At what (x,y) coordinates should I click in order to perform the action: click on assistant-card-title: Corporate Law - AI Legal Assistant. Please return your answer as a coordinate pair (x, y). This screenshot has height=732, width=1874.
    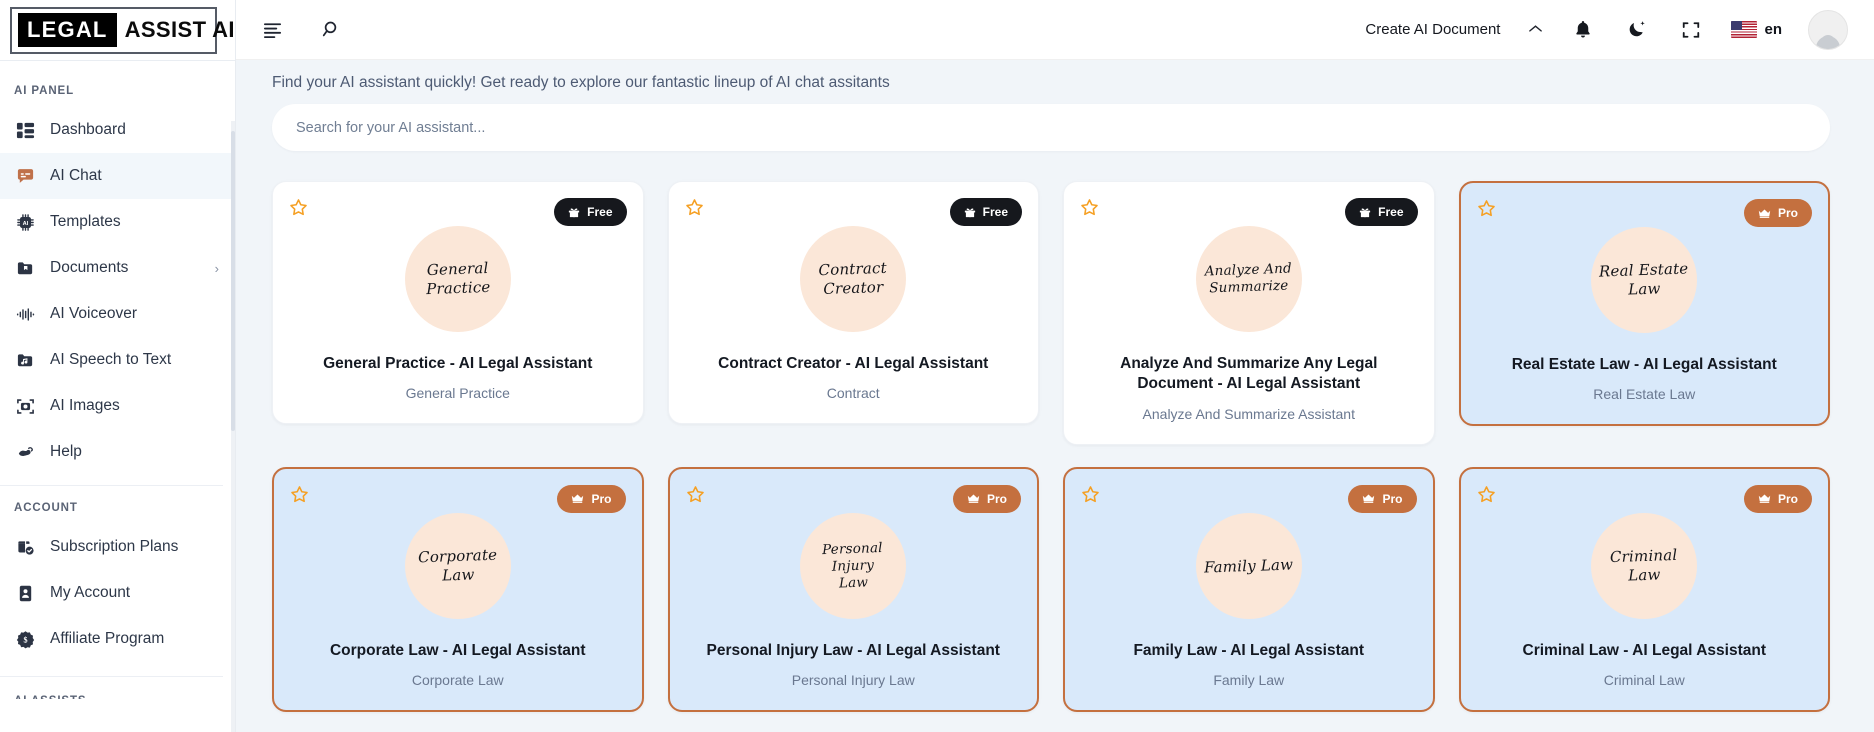
    Looking at the image, I should click on (457, 650).